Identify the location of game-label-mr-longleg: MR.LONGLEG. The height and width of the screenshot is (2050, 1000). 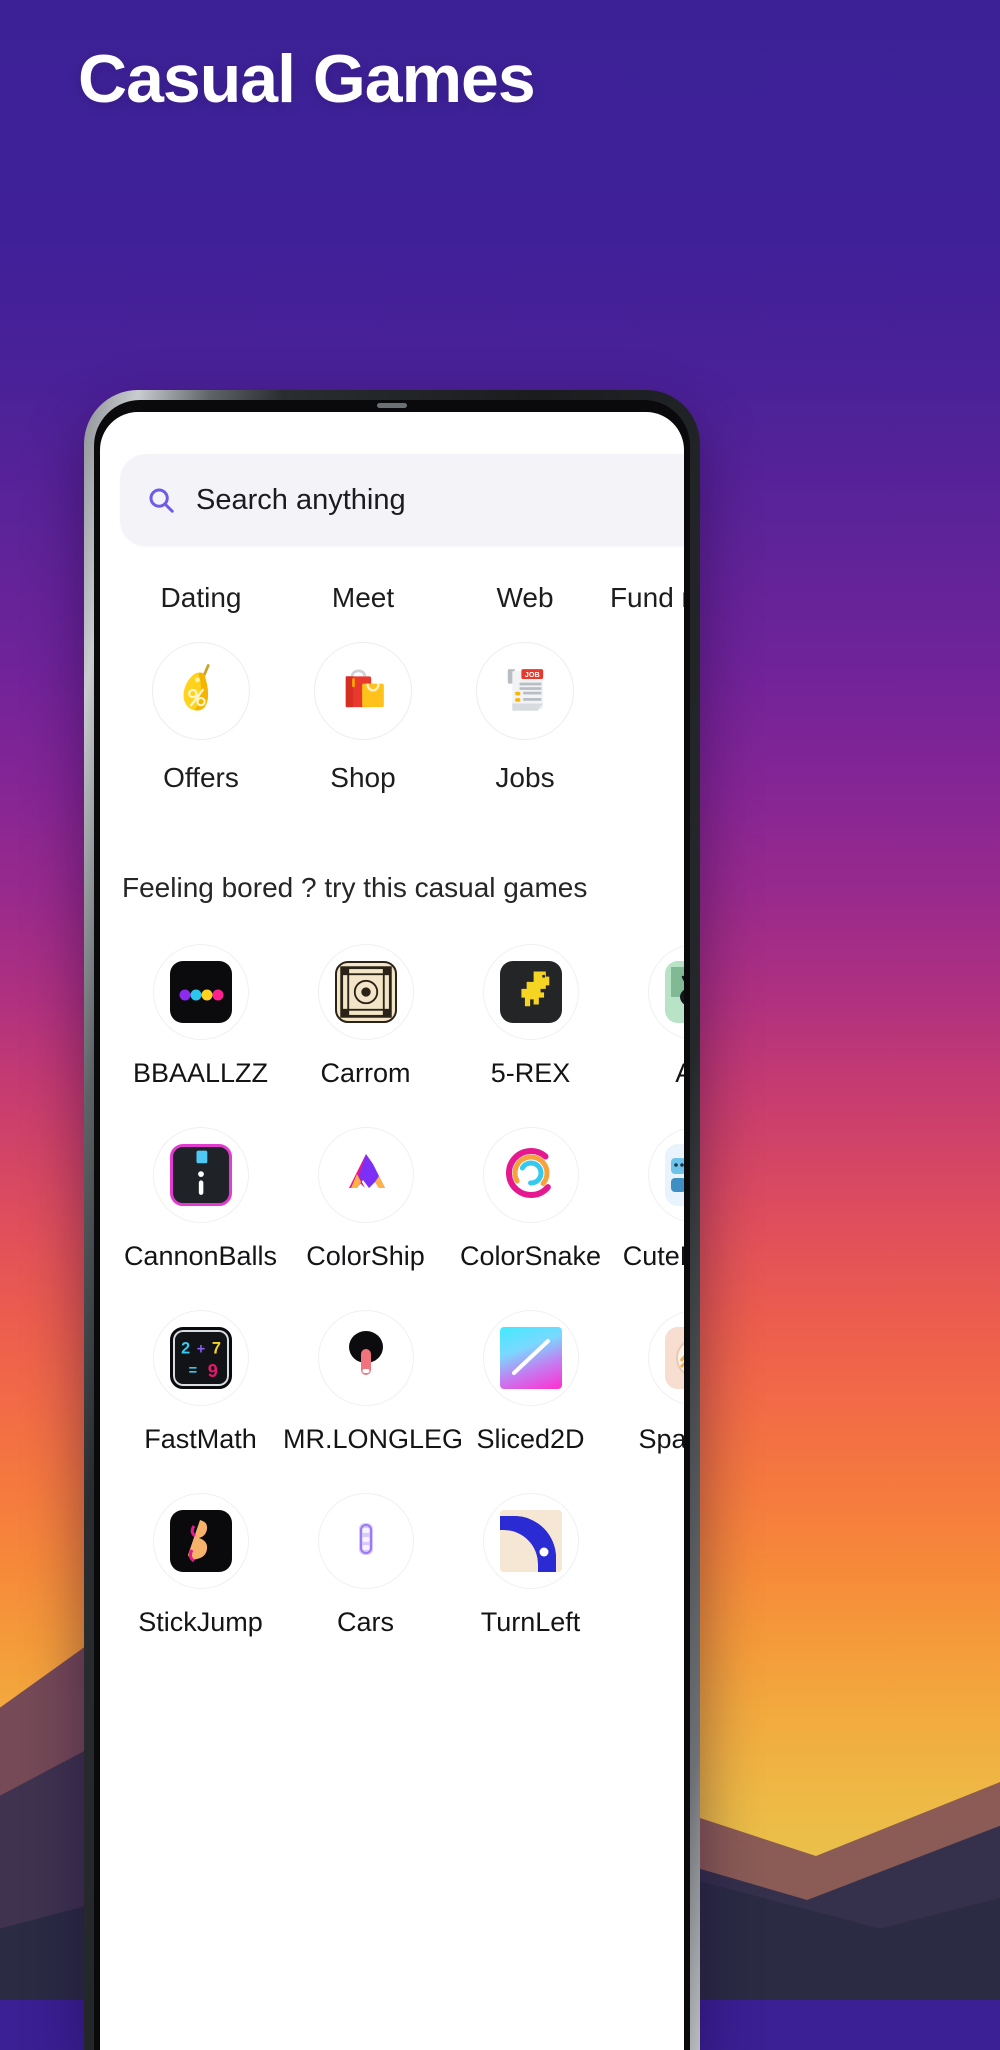
(373, 1439).